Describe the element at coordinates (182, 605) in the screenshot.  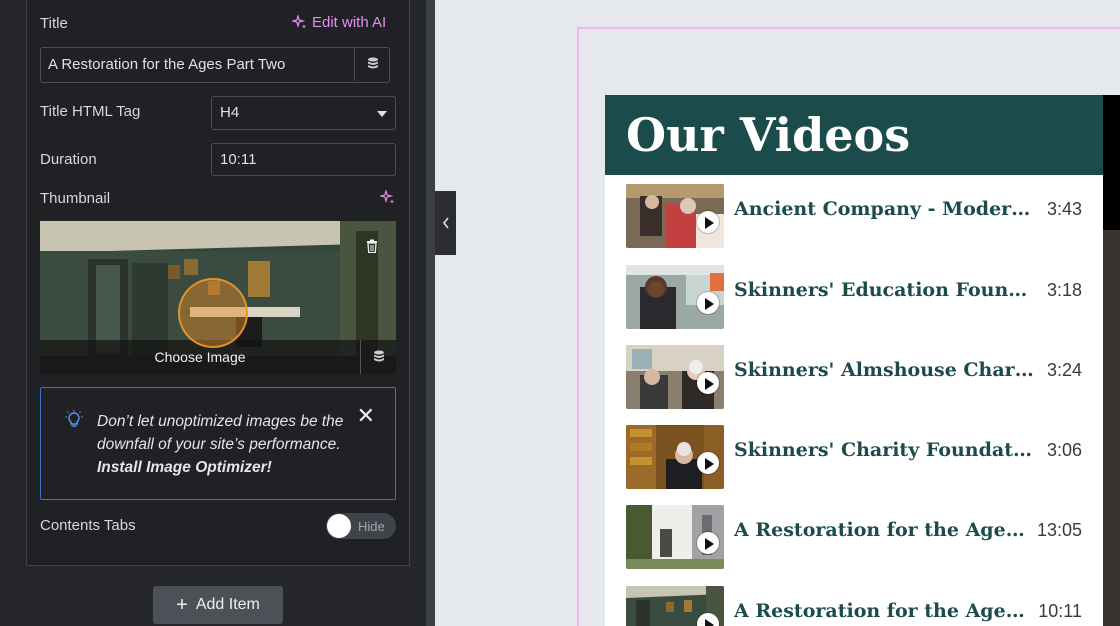
I see `plus-icon: +` at that location.